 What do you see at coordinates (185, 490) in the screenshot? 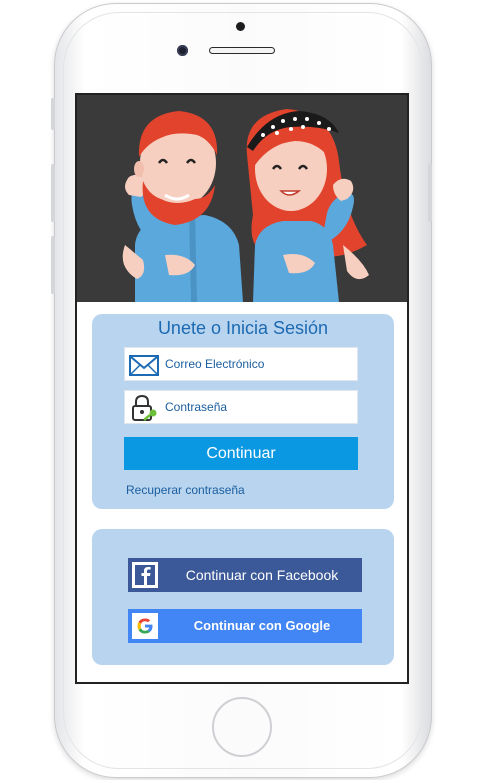
I see `recover-password-link: Recuperar contraseña` at bounding box center [185, 490].